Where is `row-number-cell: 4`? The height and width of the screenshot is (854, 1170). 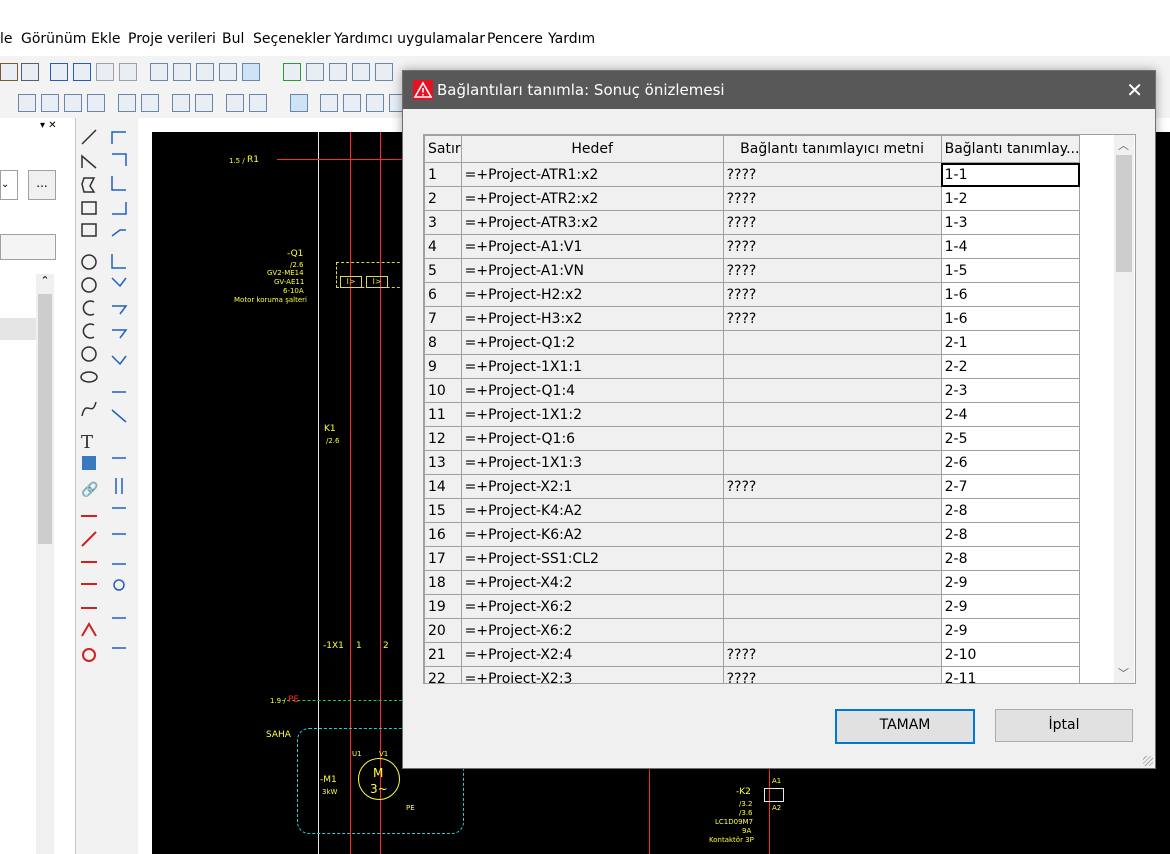
row-number-cell: 4 is located at coordinates (443, 246).